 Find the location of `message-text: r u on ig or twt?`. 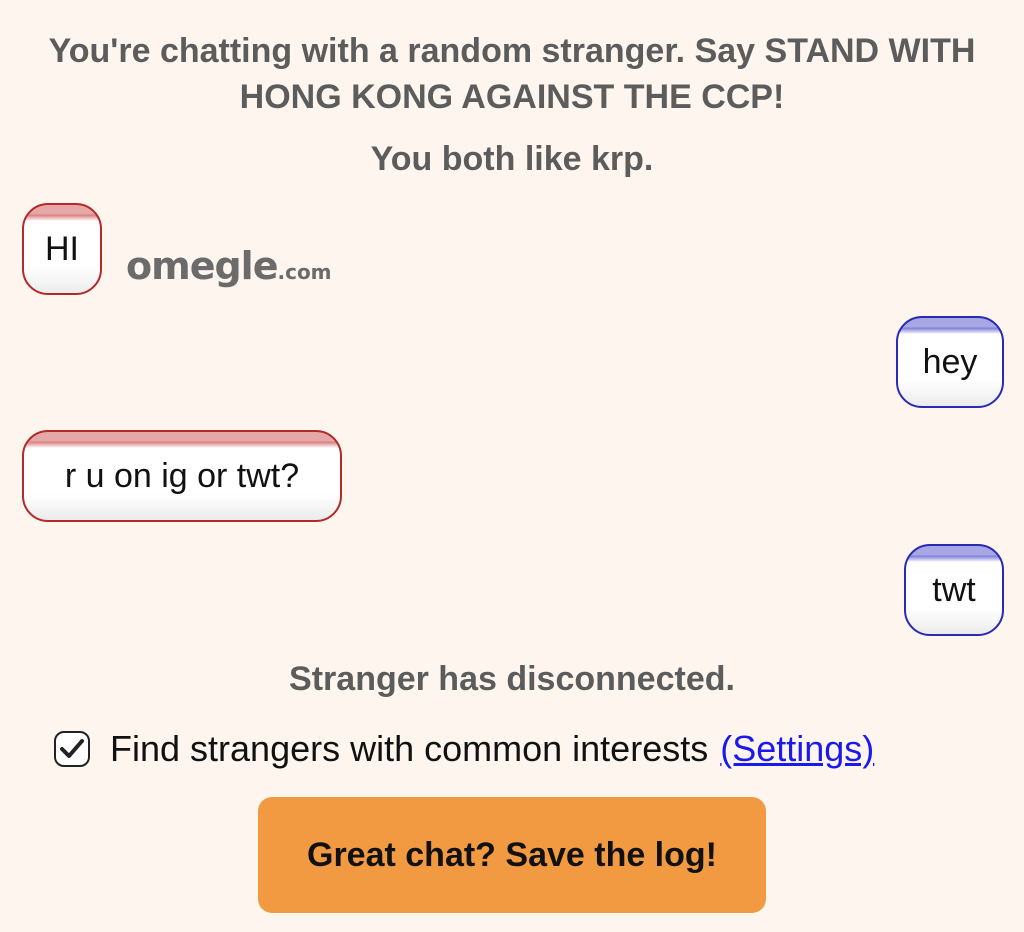

message-text: r u on ig or twt? is located at coordinates (182, 475).